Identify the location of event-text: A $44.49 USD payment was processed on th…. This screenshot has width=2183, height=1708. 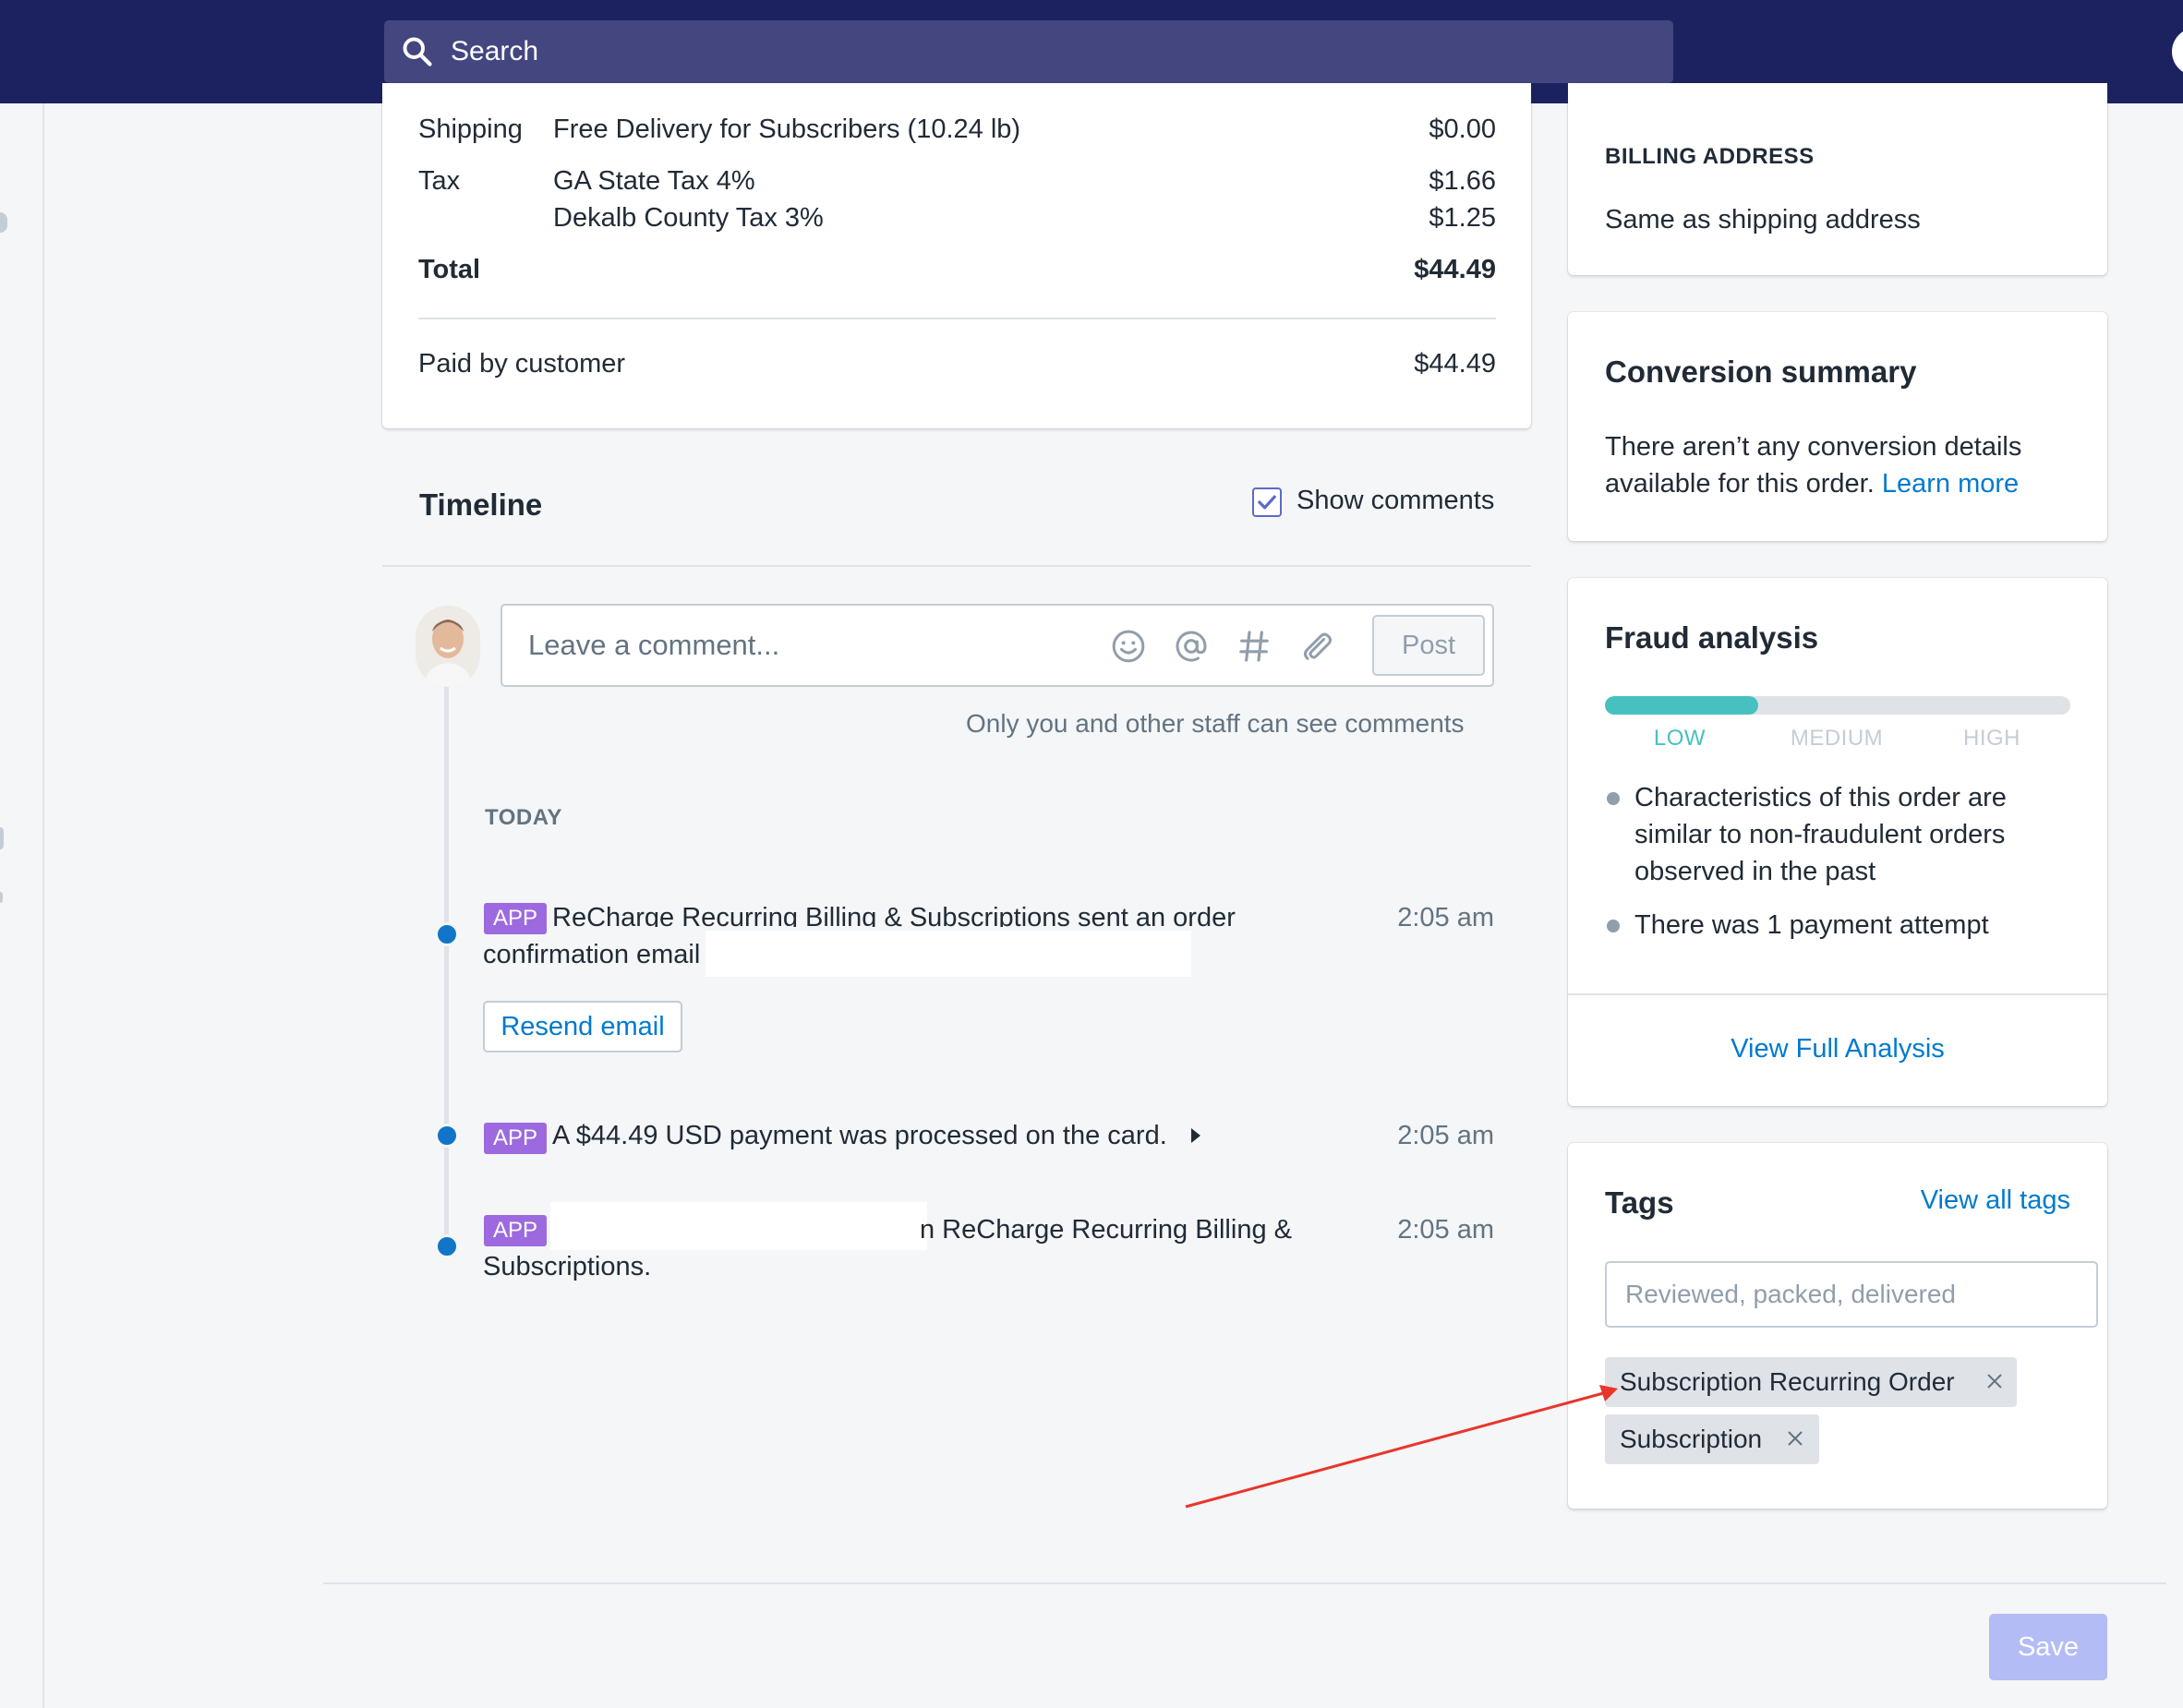
(859, 1135).